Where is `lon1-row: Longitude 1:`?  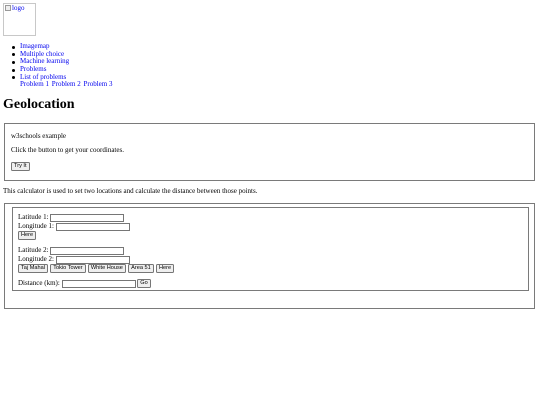 lon1-row: Longitude 1: is located at coordinates (74, 226).